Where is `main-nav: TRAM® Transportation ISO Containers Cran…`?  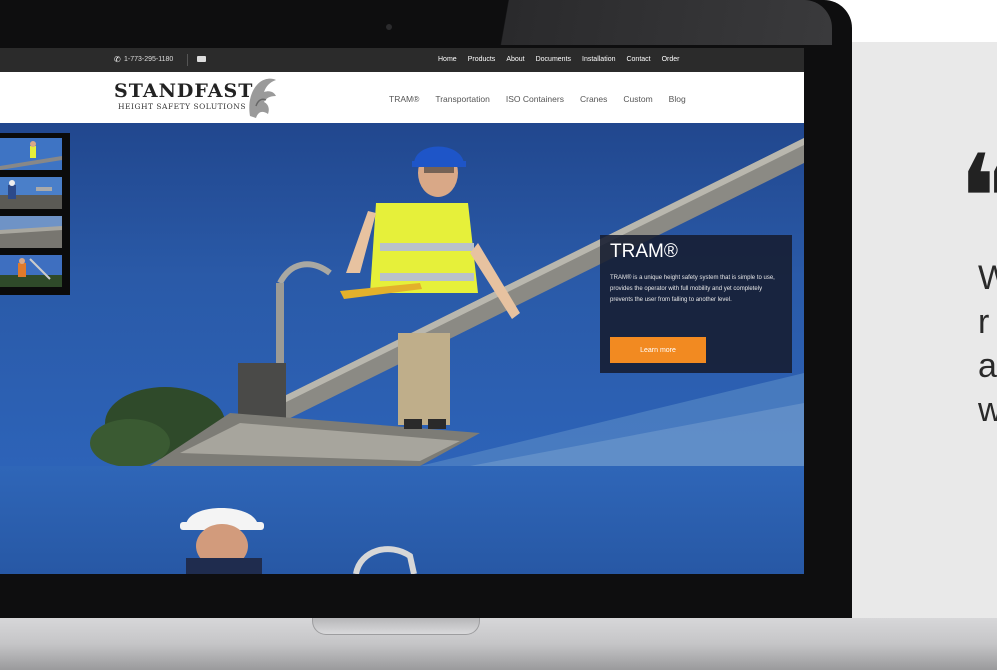 main-nav: TRAM® Transportation ISO Containers Cran… is located at coordinates (545, 99).